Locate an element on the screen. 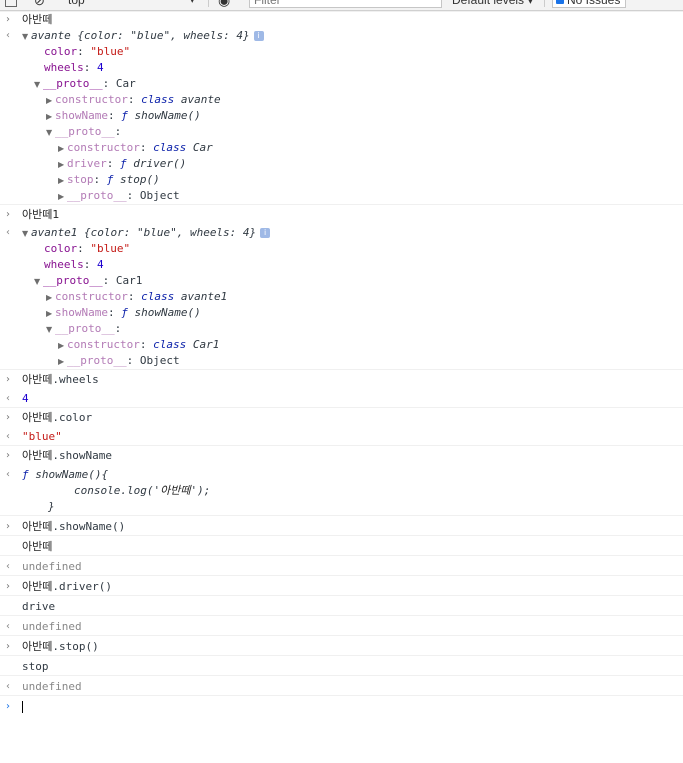 This screenshot has width=683, height=763. issues-button: No Issues is located at coordinates (589, 4).